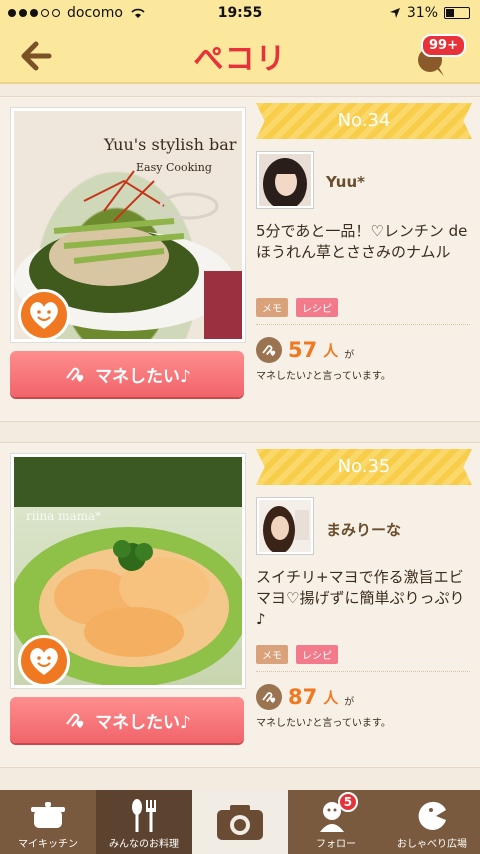 The height and width of the screenshot is (854, 480). Describe the element at coordinates (144, 844) in the screenshot. I see `tab-label: みんなのお料理` at that location.